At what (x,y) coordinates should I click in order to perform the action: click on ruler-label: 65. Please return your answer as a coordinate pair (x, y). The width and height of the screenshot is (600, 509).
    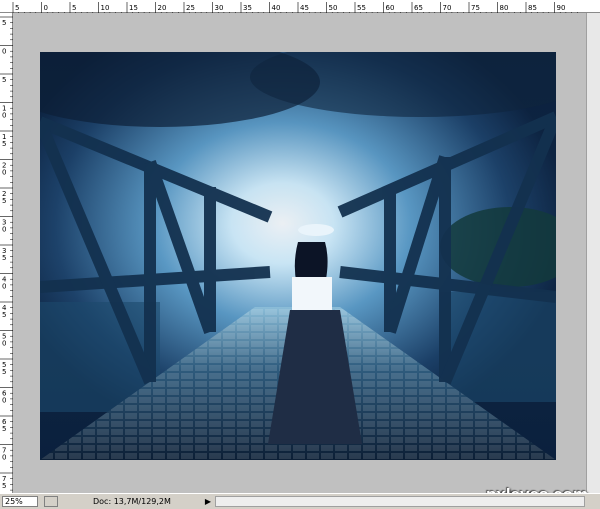
    Looking at the image, I should click on (418, 8).